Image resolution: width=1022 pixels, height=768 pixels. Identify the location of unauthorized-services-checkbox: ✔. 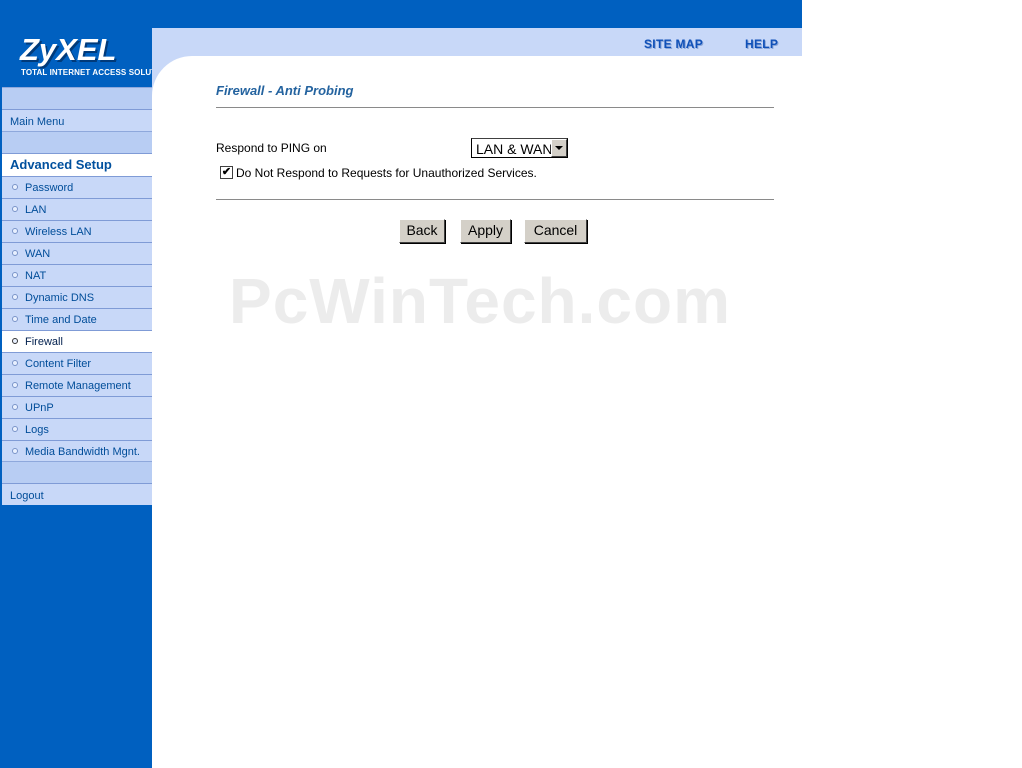
(226, 172).